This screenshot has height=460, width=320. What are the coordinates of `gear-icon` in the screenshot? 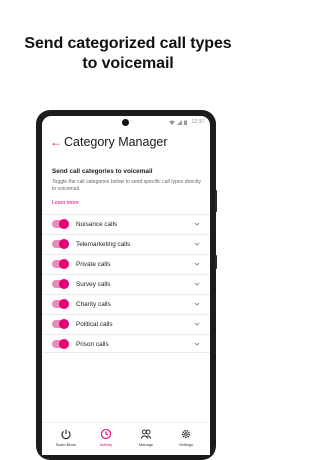 It's located at (186, 434).